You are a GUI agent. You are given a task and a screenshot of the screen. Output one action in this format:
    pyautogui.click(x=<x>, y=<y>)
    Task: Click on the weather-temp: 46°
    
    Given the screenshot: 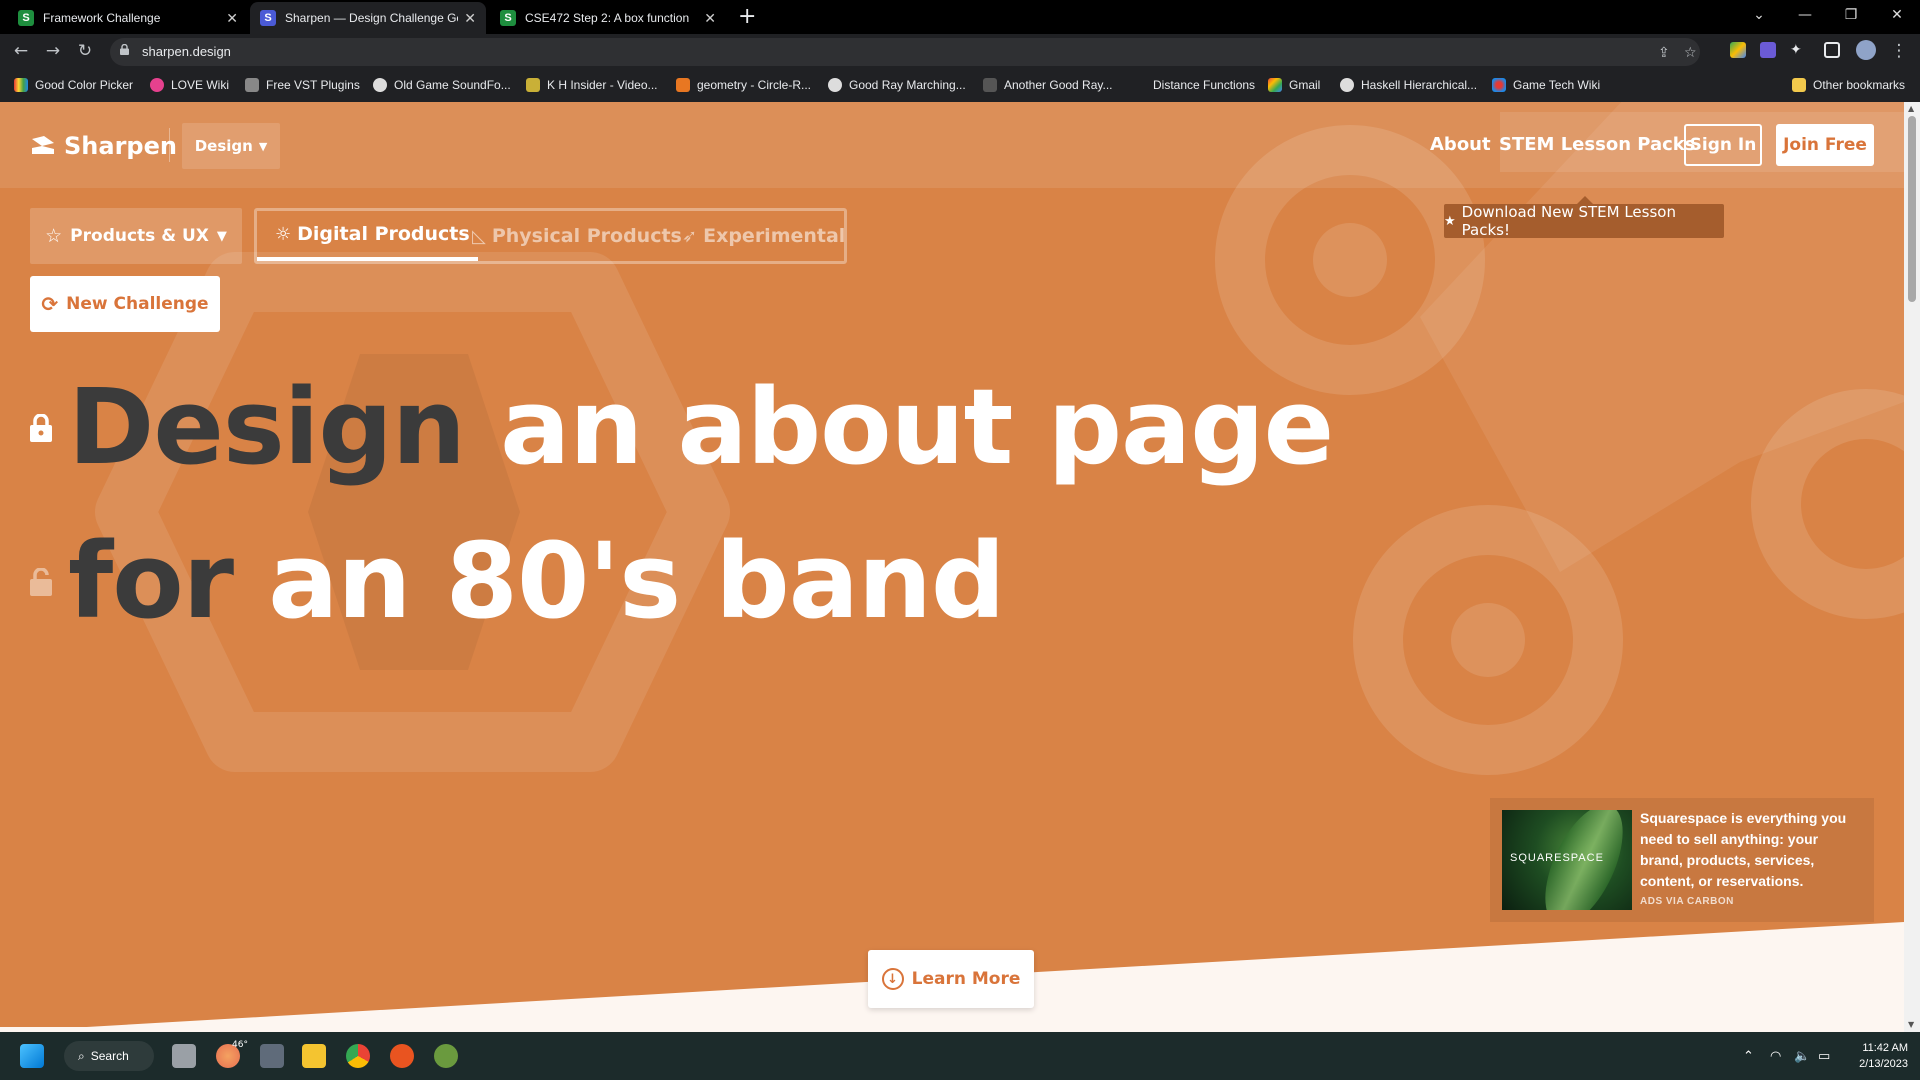 What is the action you would take?
    pyautogui.click(x=240, y=1045)
    